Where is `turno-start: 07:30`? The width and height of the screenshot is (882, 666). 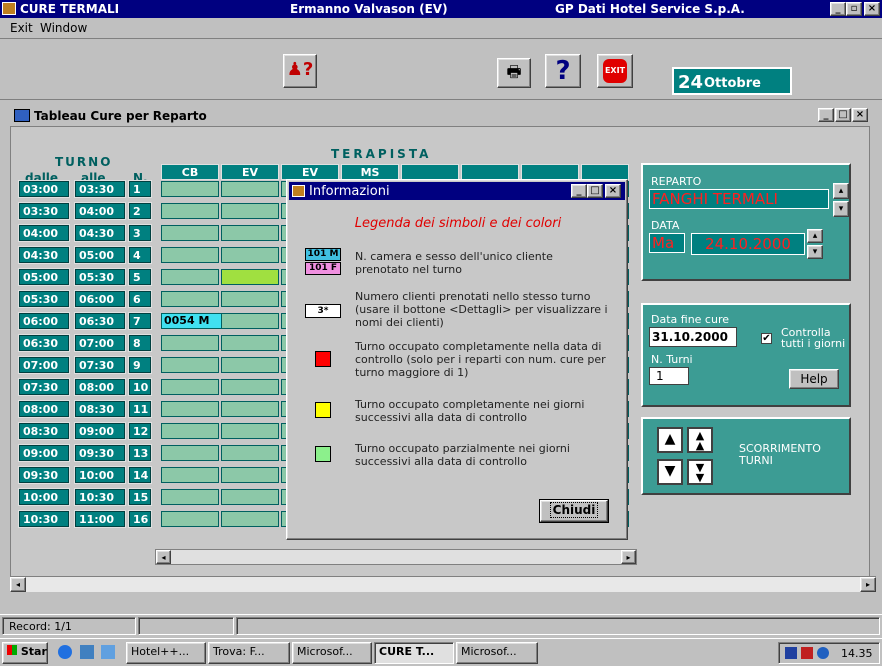 turno-start: 07:30 is located at coordinates (44, 387).